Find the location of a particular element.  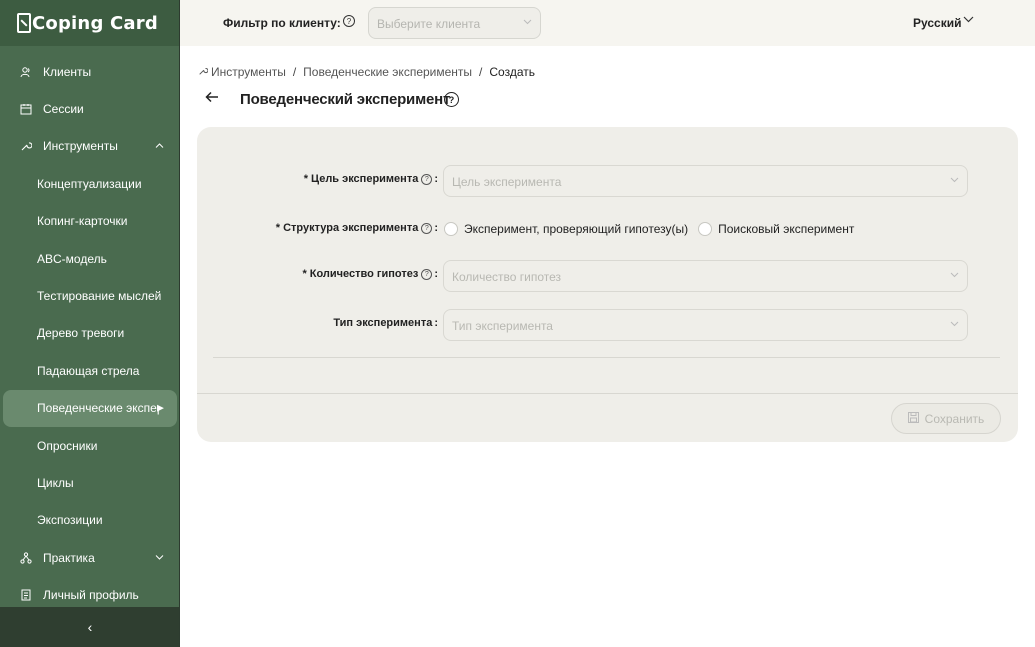

type-label-text: Тип эксперимента is located at coordinates (383, 323).